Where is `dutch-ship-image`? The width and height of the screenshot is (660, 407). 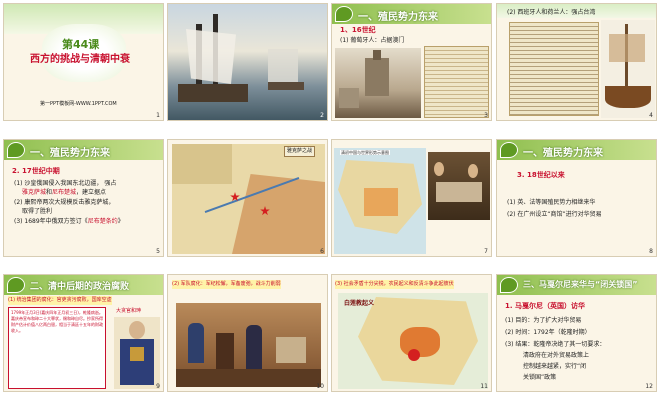
dutch-ship-image is located at coordinates (628, 69).